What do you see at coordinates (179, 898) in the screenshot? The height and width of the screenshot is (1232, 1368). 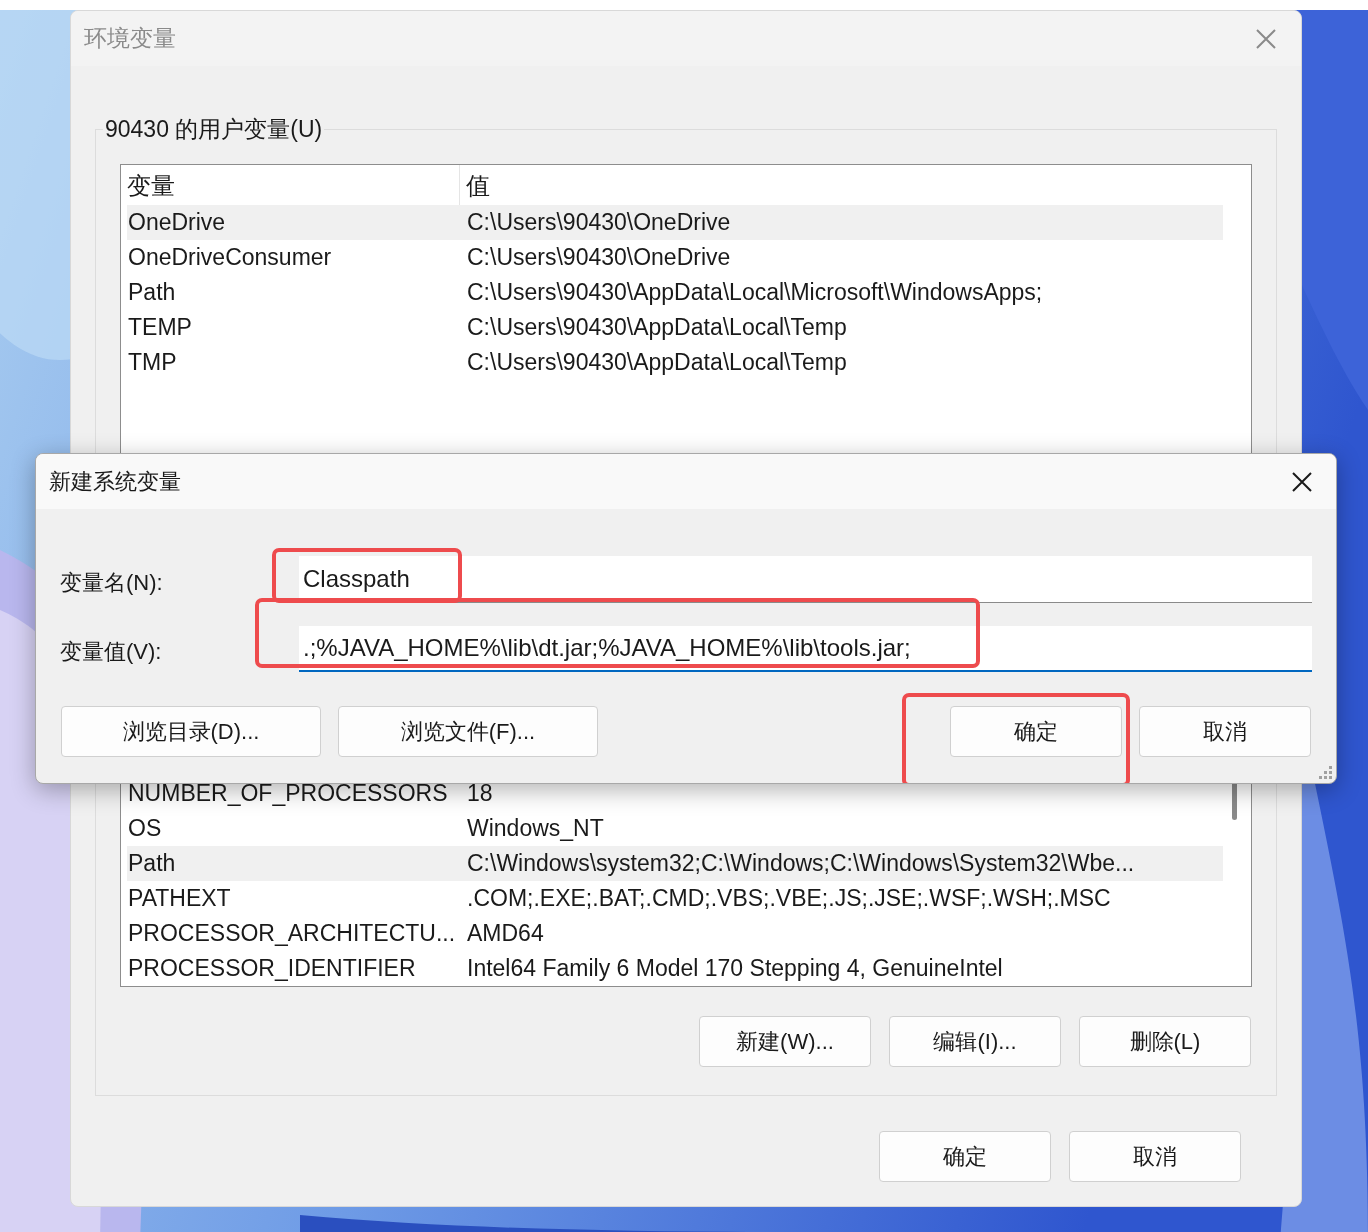 I see `variable-name: PATHEXT` at bounding box center [179, 898].